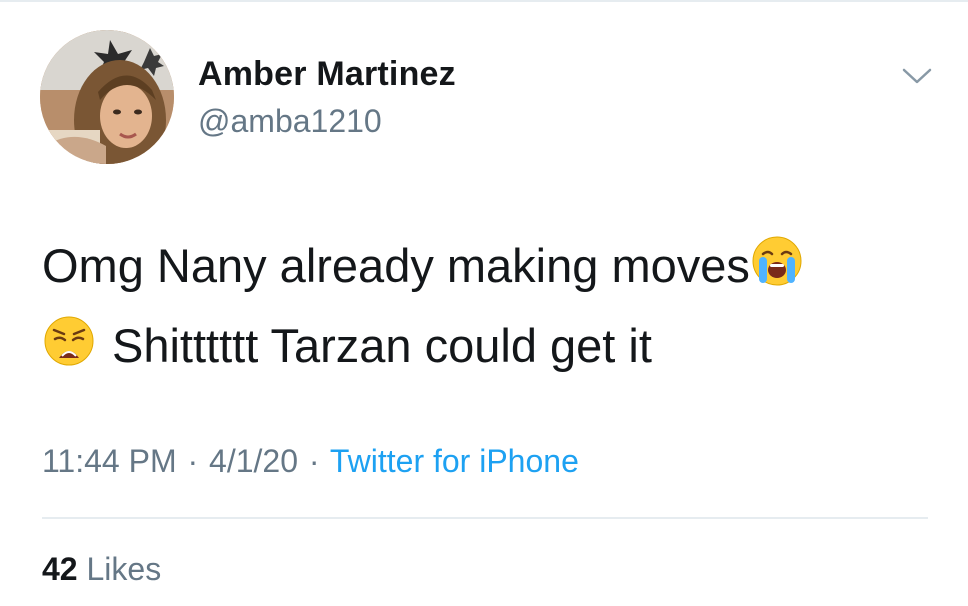 The image size is (968, 606). I want to click on tweet-text-line-1: Omg Nany already making moves, so click(492, 266).